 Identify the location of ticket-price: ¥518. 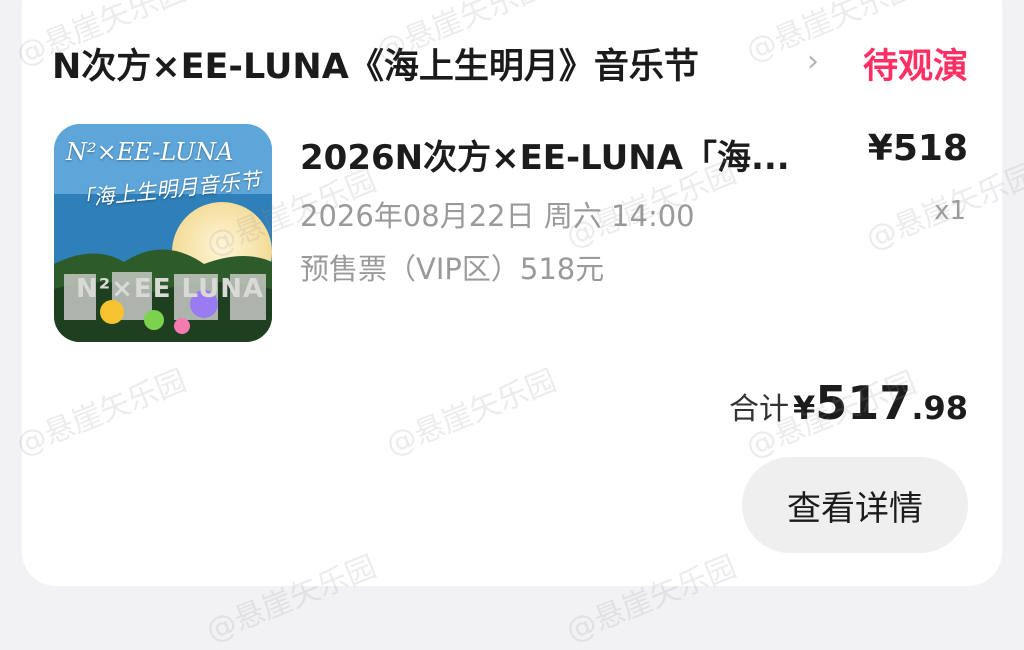
(917, 148).